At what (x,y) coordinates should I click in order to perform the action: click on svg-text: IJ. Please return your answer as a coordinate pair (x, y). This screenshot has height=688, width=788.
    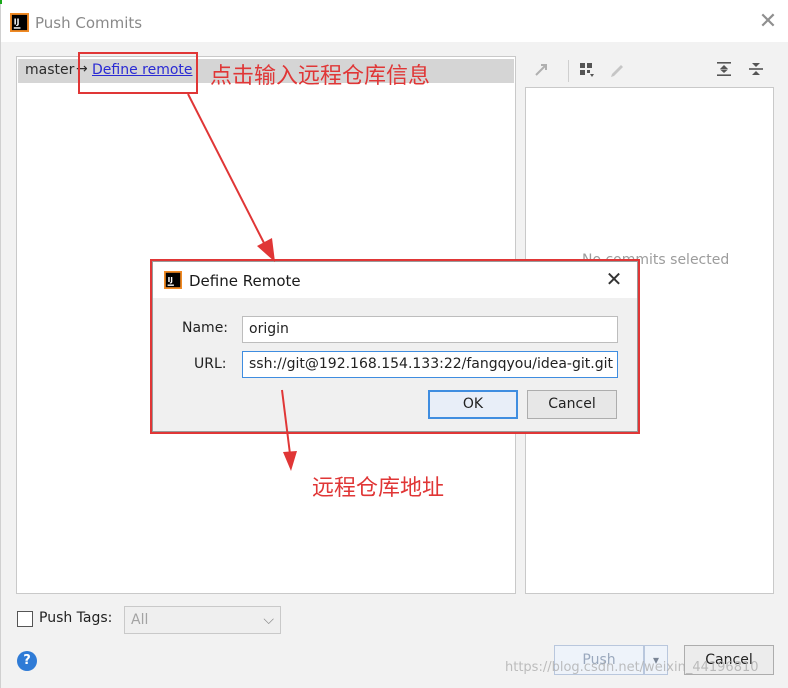
    Looking at the image, I should click on (17, 21).